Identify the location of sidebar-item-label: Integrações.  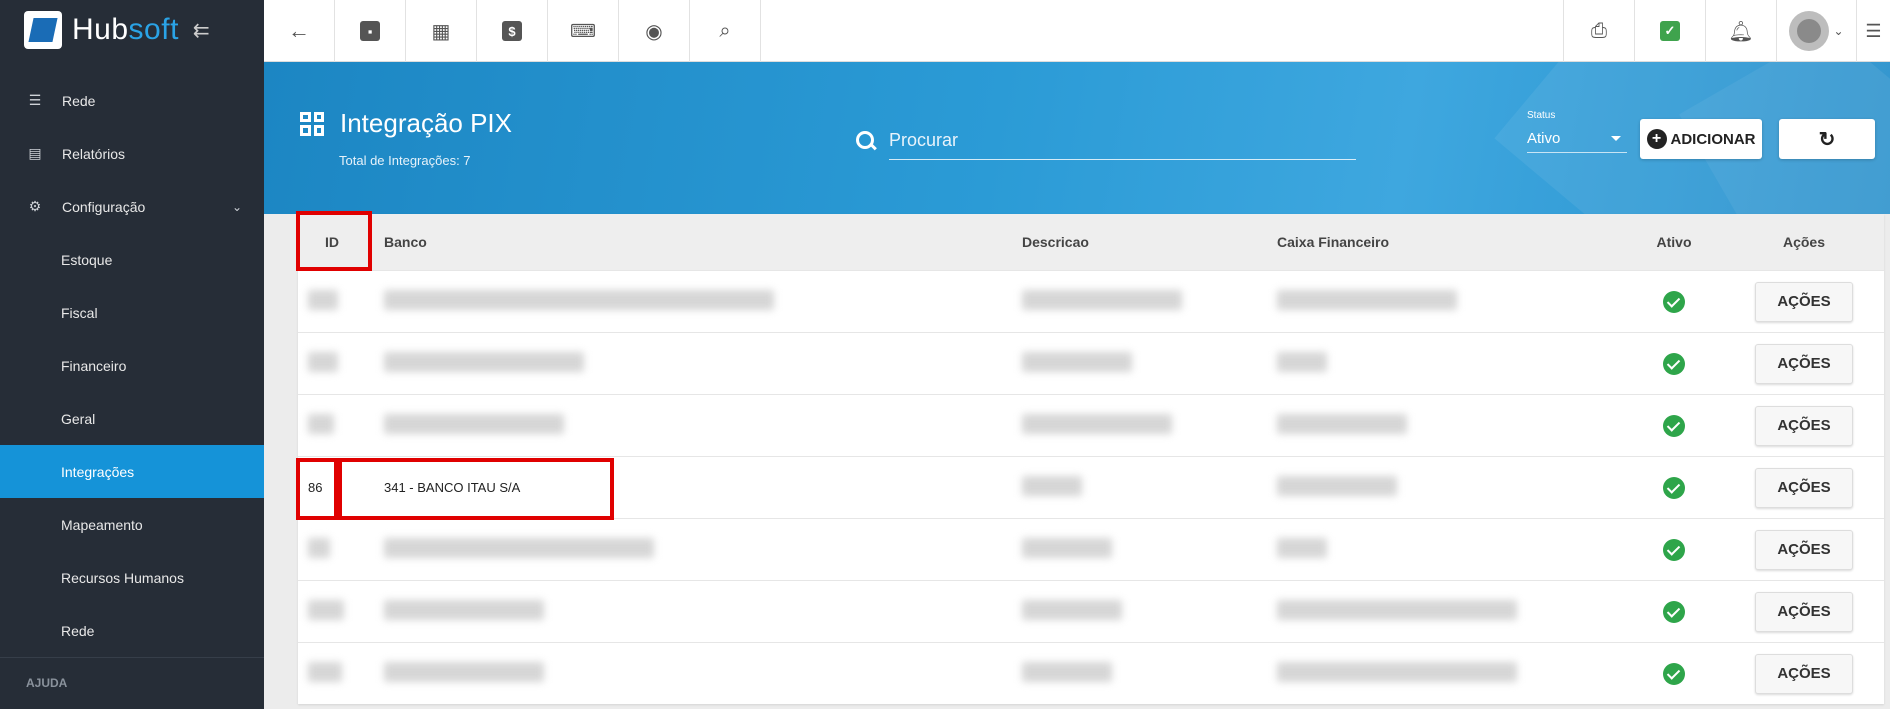
(98, 471).